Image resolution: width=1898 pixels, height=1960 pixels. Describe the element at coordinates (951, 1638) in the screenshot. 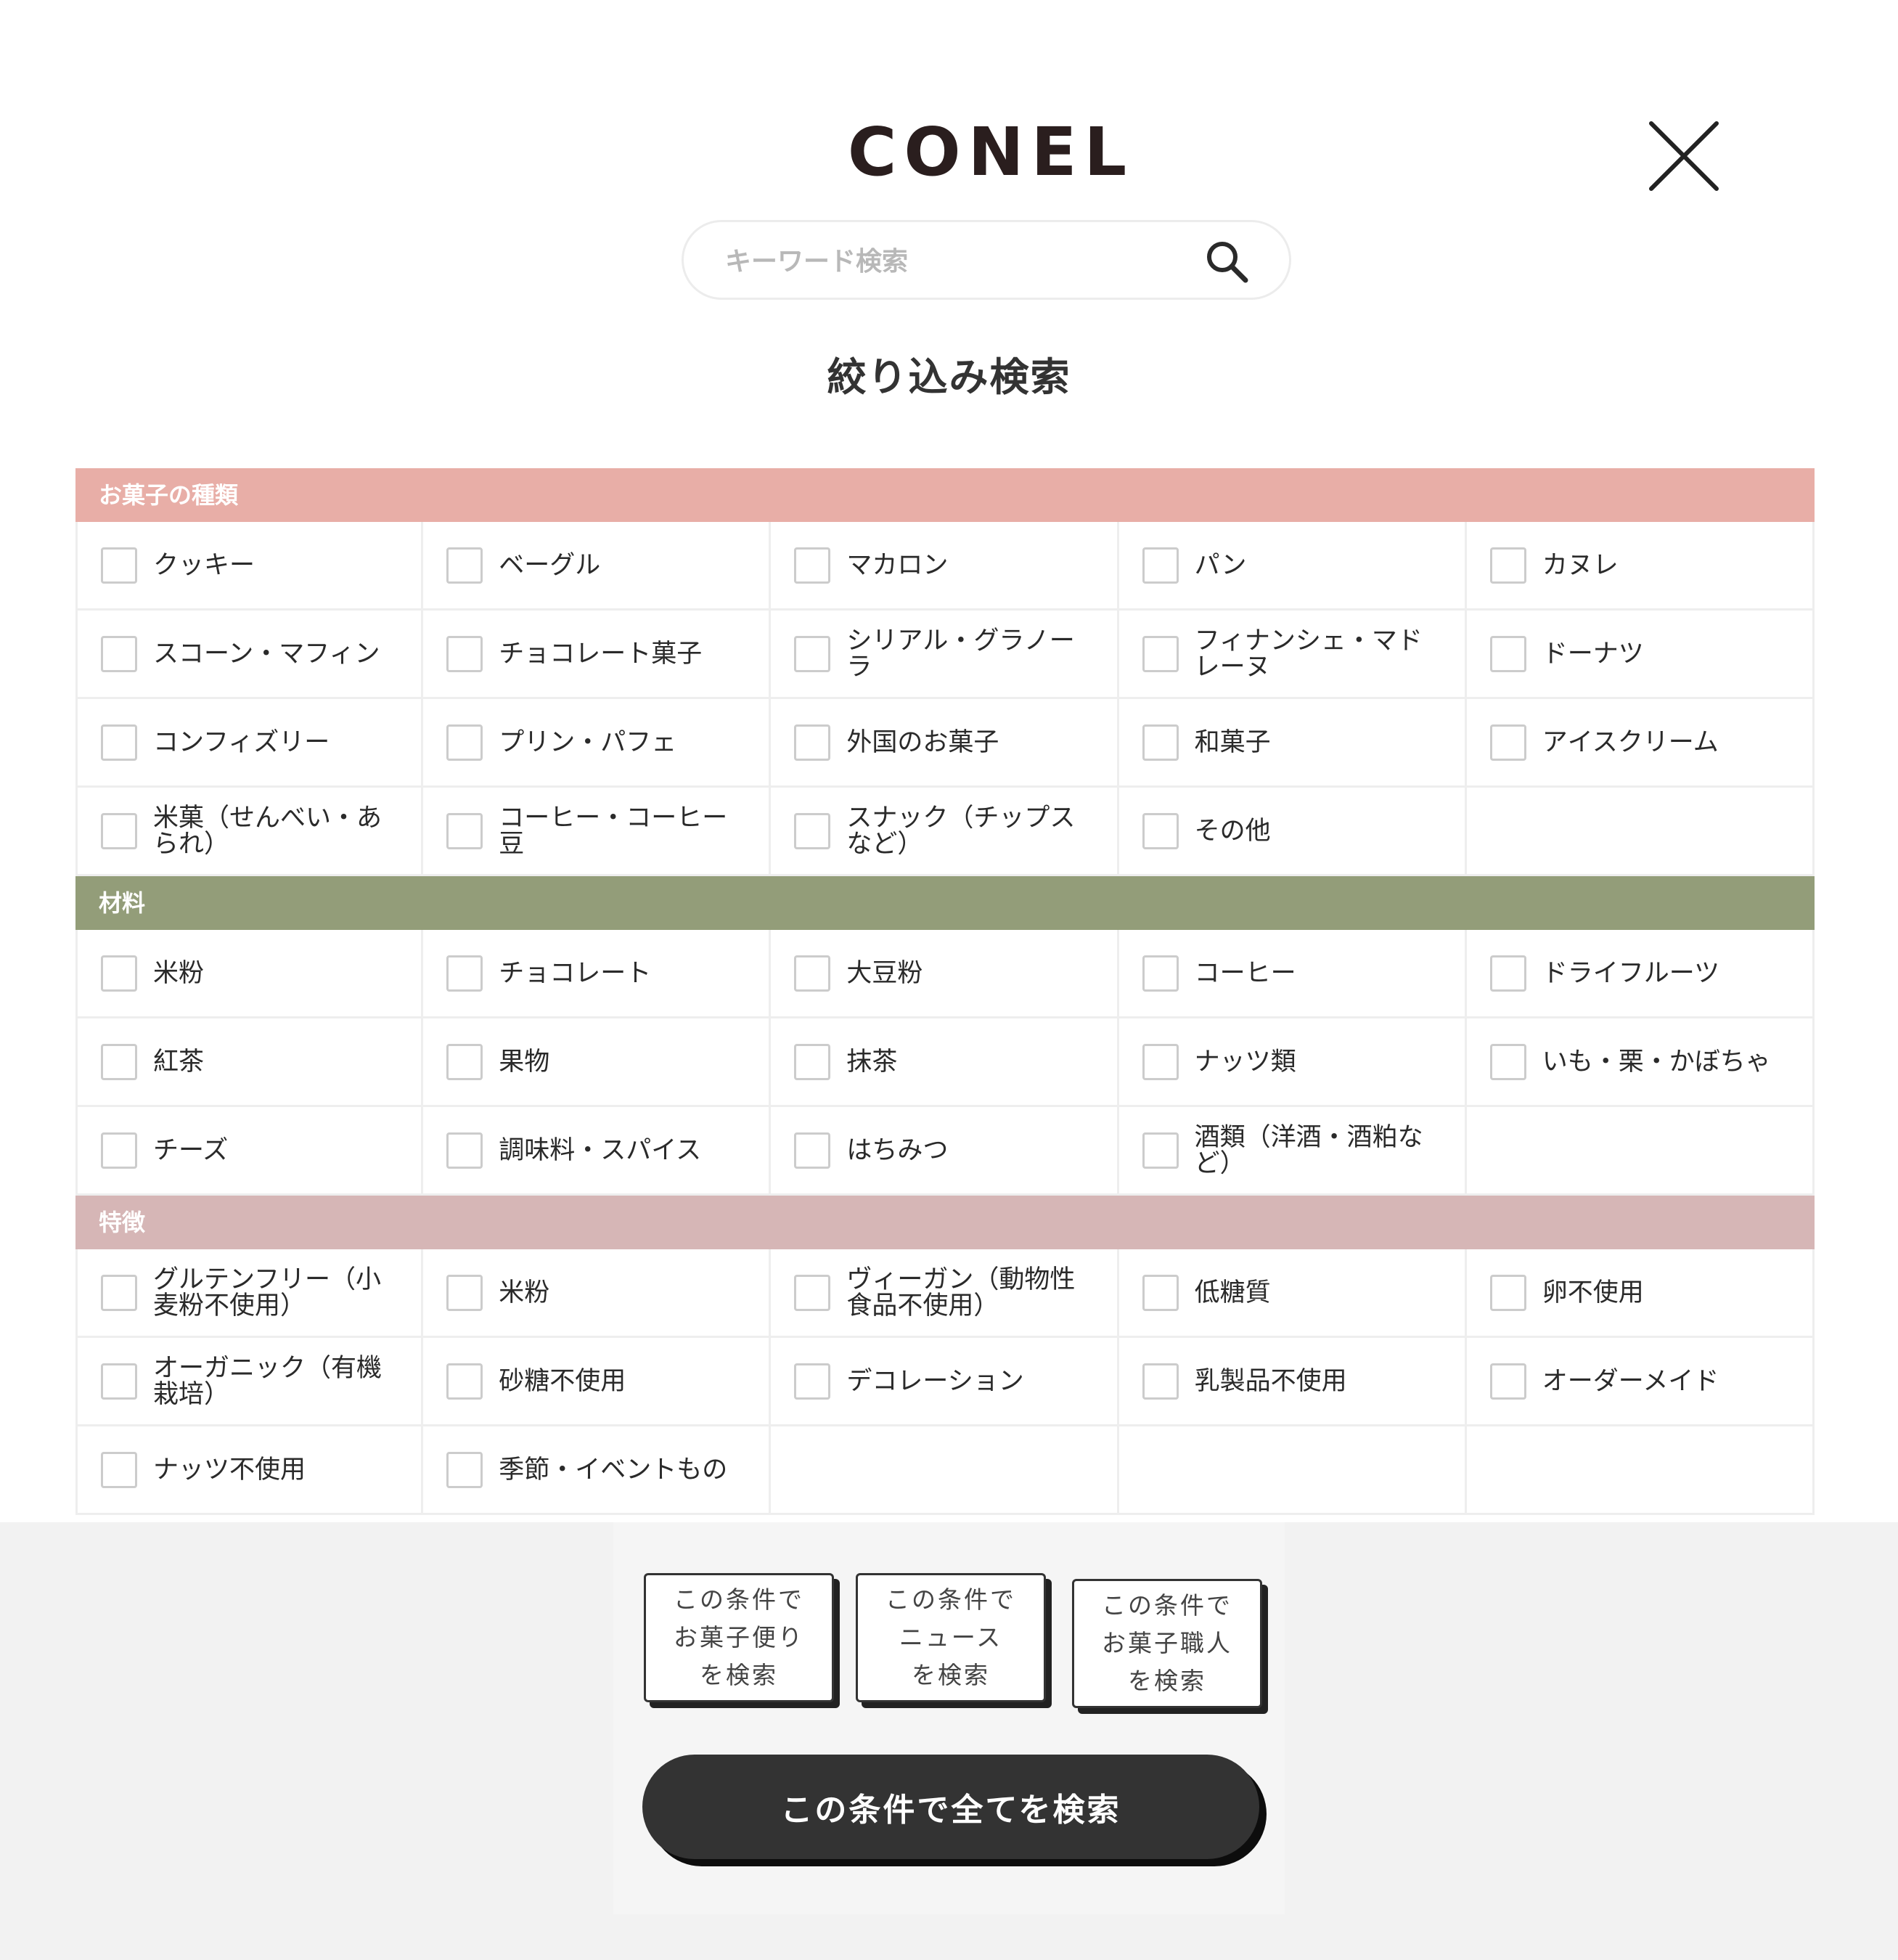

I see `search-news-button: この条件で ニュース を検索` at that location.